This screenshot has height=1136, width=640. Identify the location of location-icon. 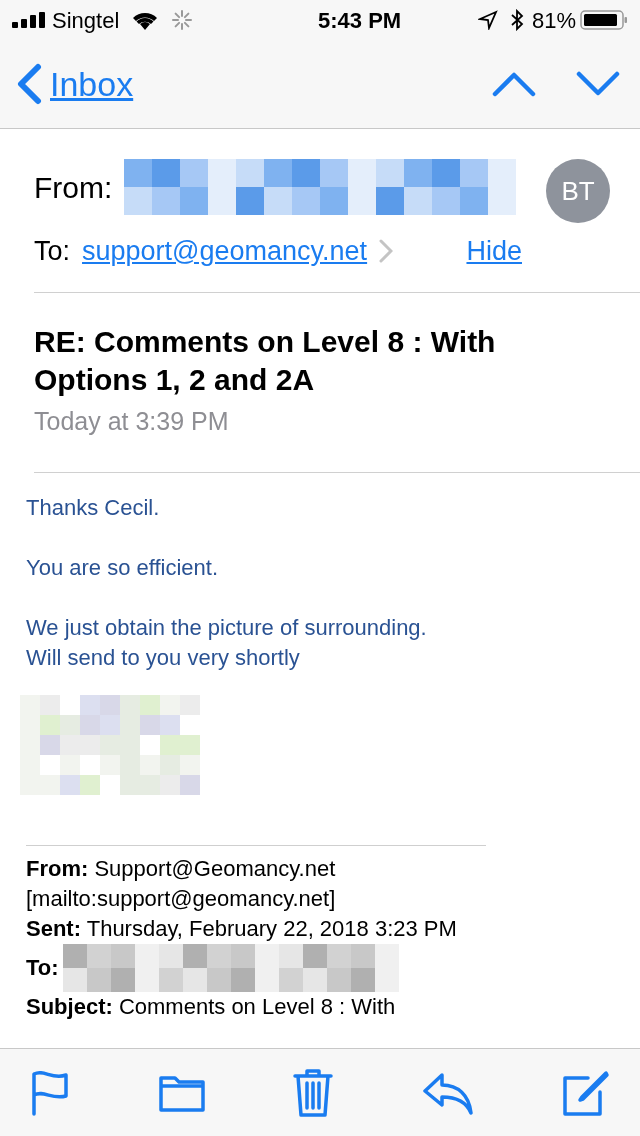
(487, 20).